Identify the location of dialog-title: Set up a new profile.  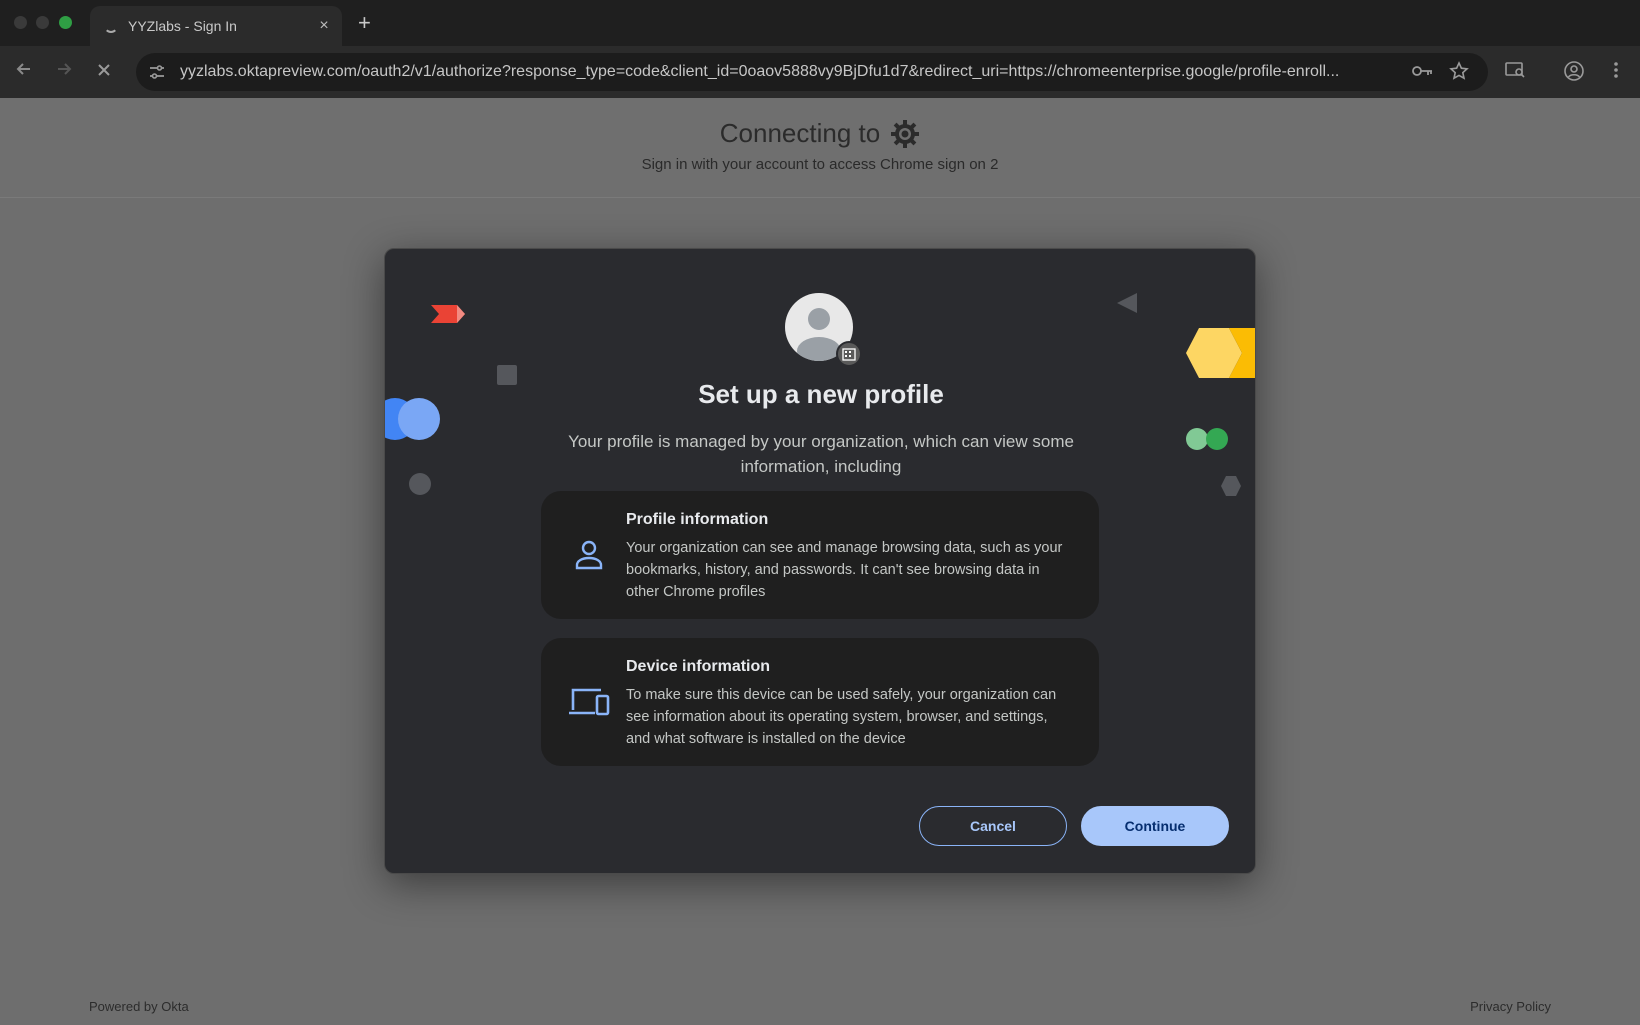
(821, 394).